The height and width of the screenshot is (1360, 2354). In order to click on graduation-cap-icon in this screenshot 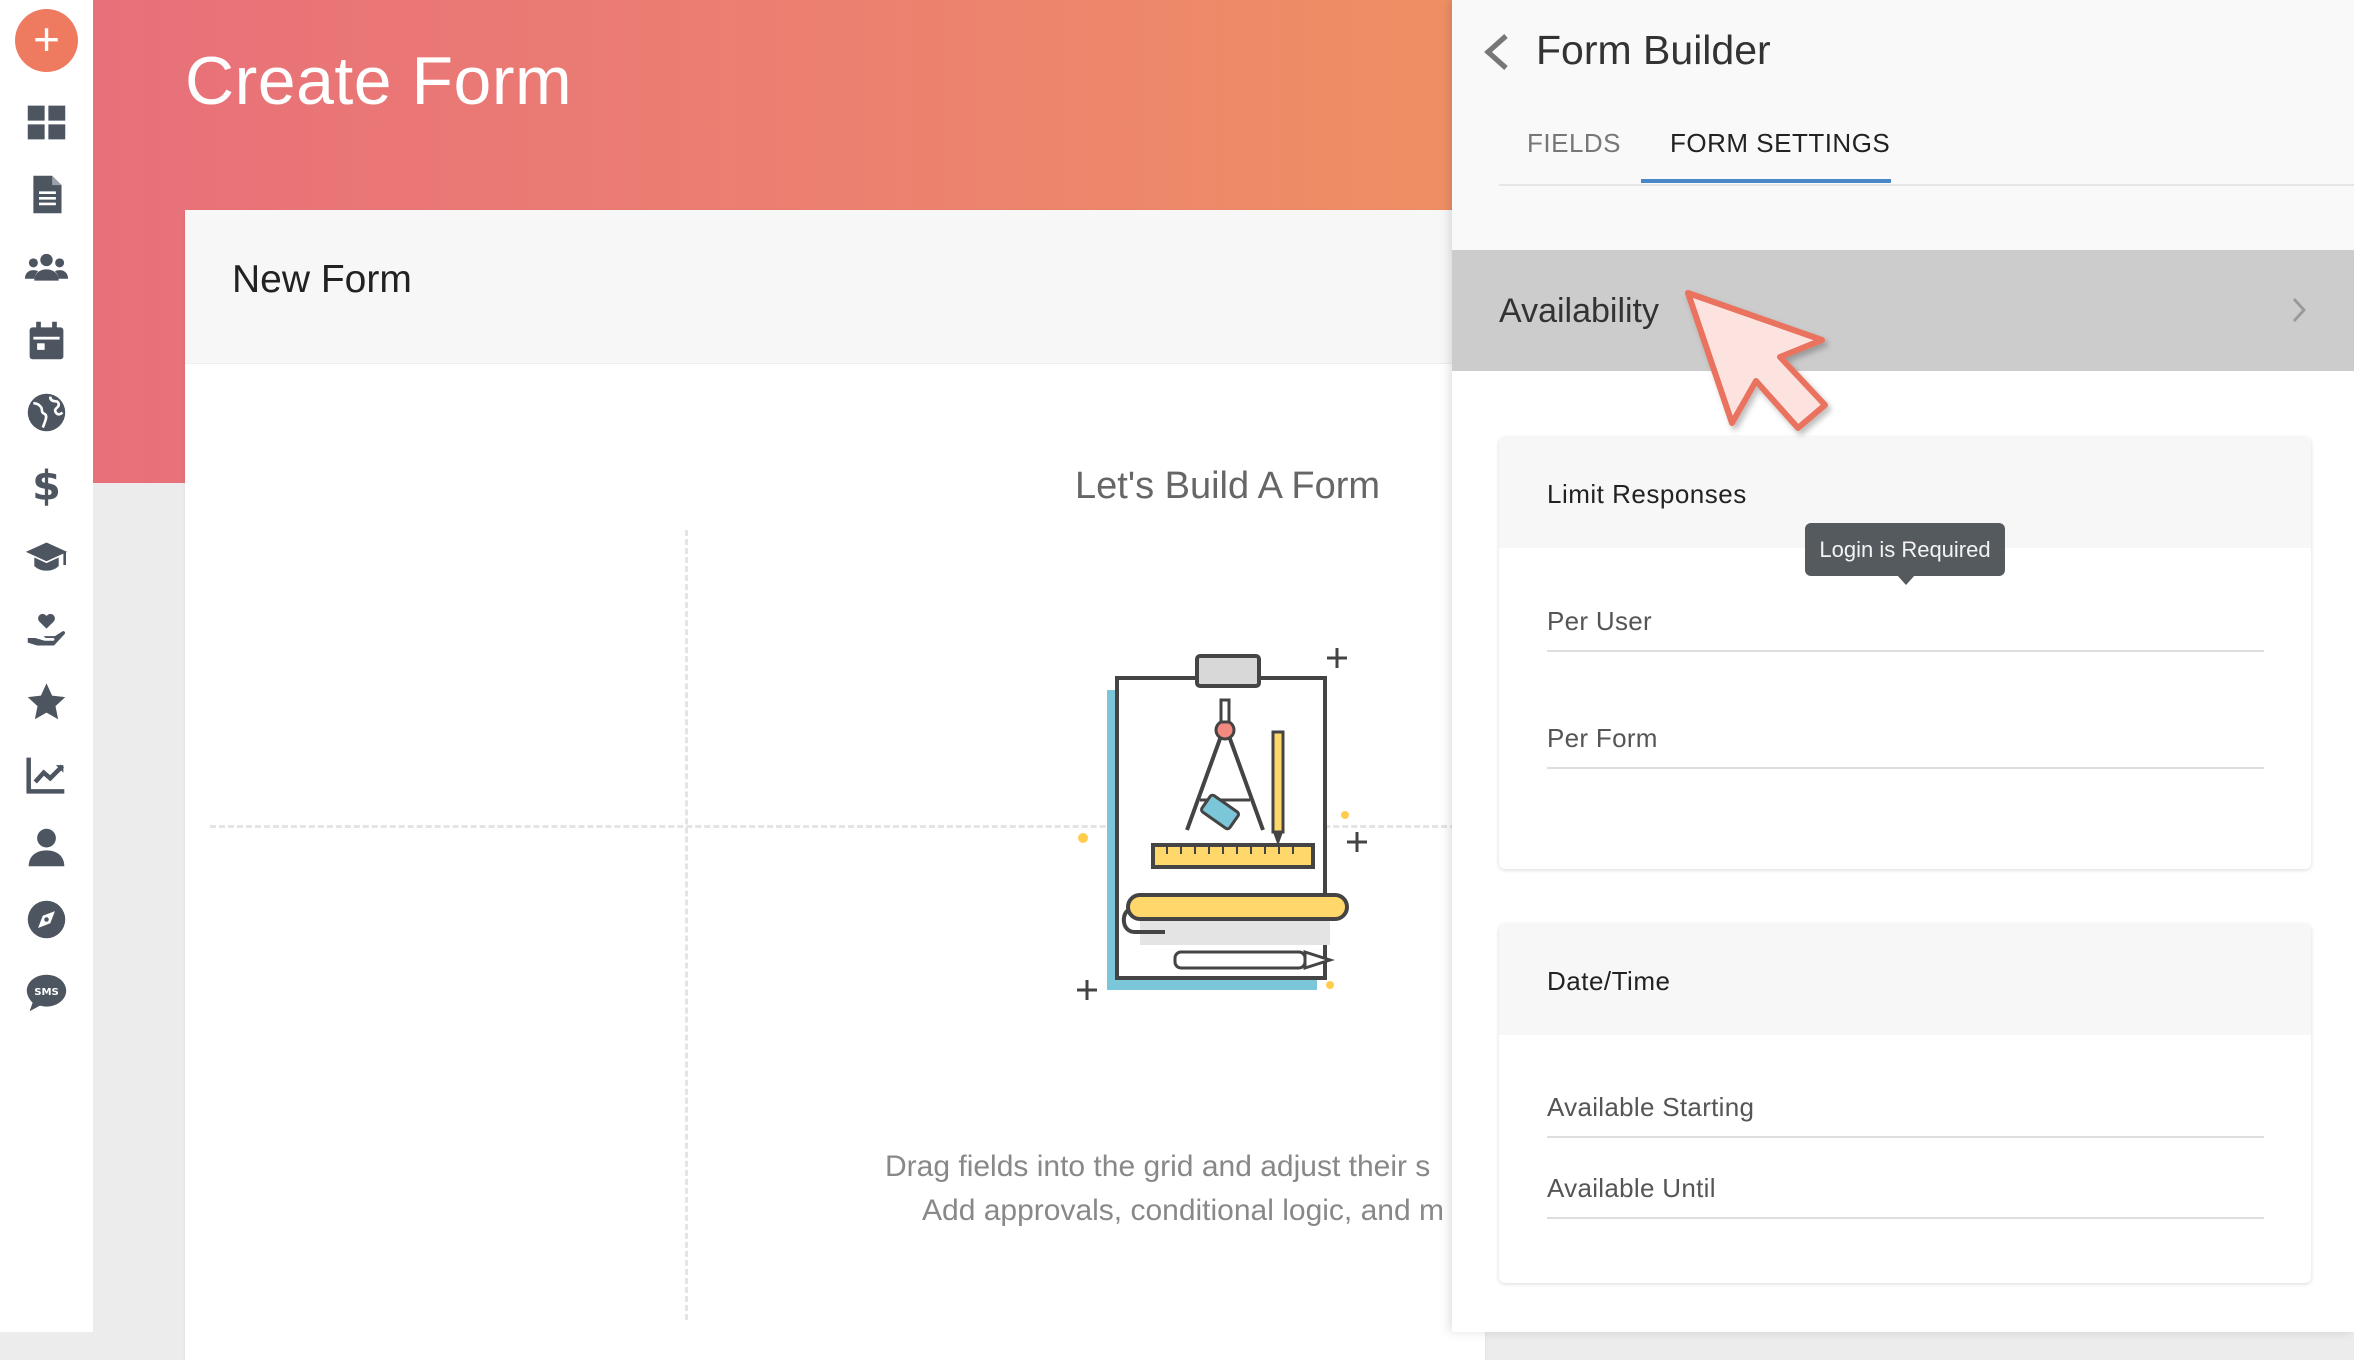, I will do `click(46, 557)`.